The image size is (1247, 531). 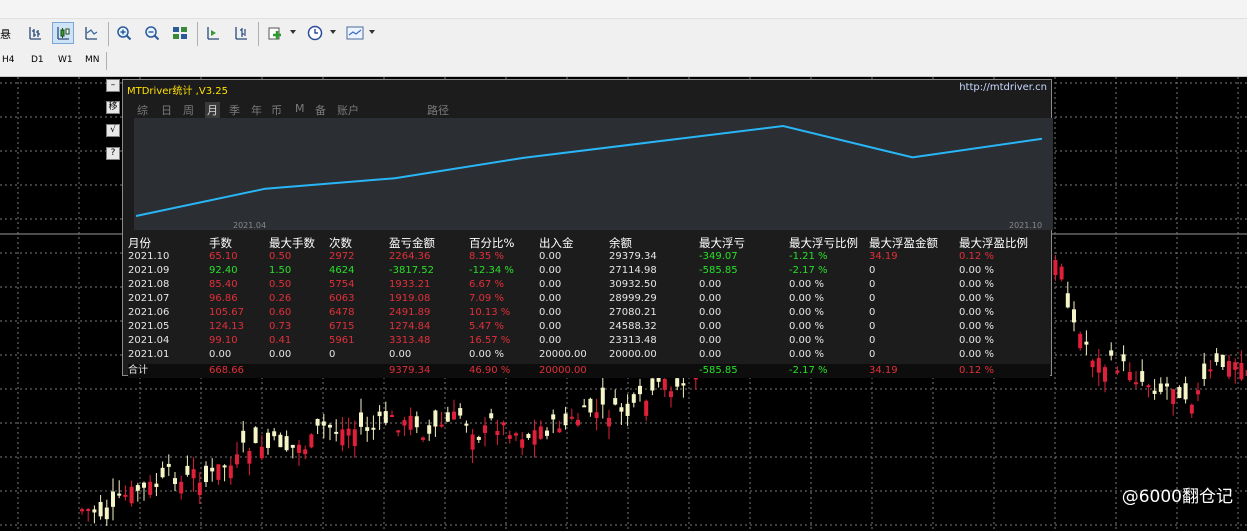 I want to click on cell-1: 99.10, so click(x=223, y=340).